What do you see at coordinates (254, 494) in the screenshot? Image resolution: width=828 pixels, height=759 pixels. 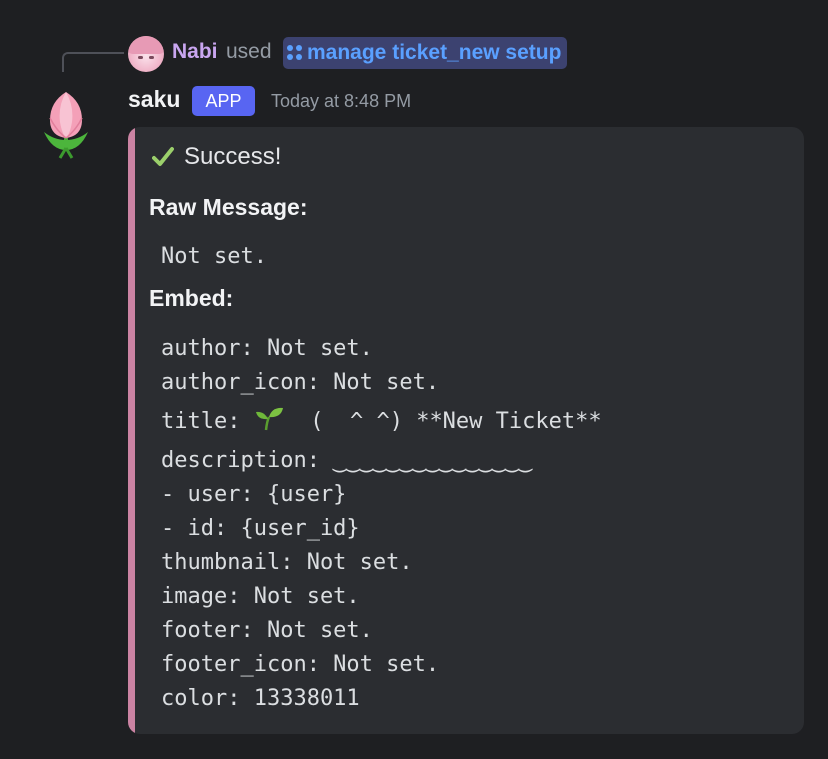 I see `embed-line-user: - user: {user}` at bounding box center [254, 494].